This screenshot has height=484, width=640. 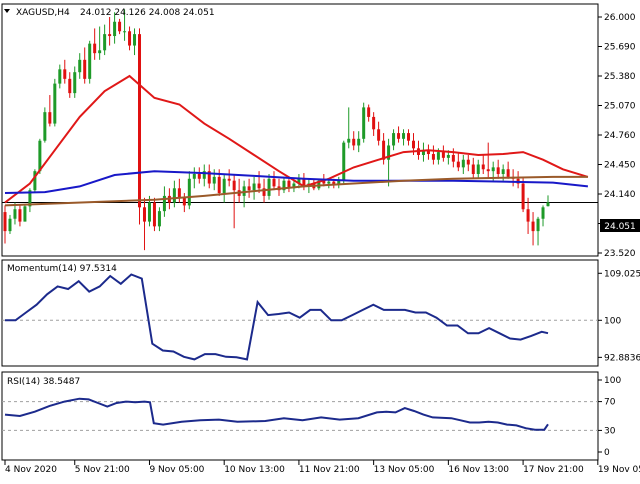 What do you see at coordinates (254, 470) in the screenshot?
I see `time-tick-label: 10 Nov 13:00` at bounding box center [254, 470].